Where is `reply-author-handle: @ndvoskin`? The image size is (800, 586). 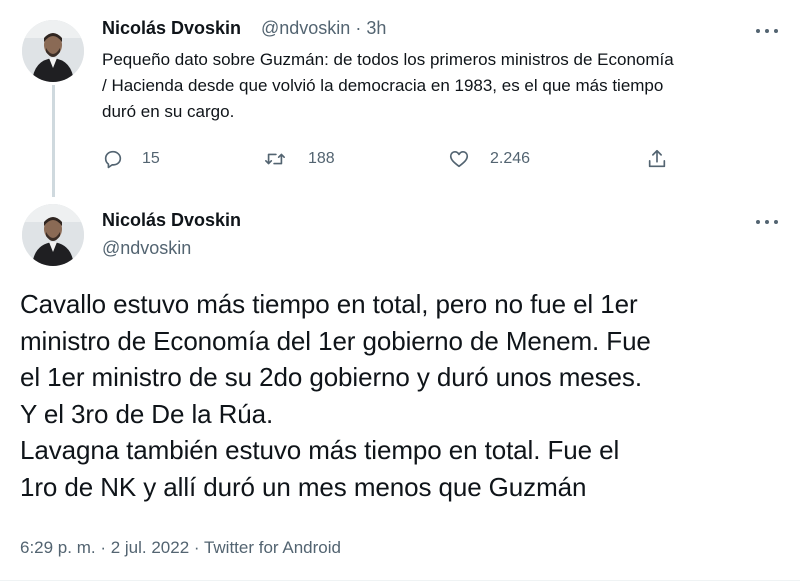 reply-author-handle: @ndvoskin is located at coordinates (305, 28).